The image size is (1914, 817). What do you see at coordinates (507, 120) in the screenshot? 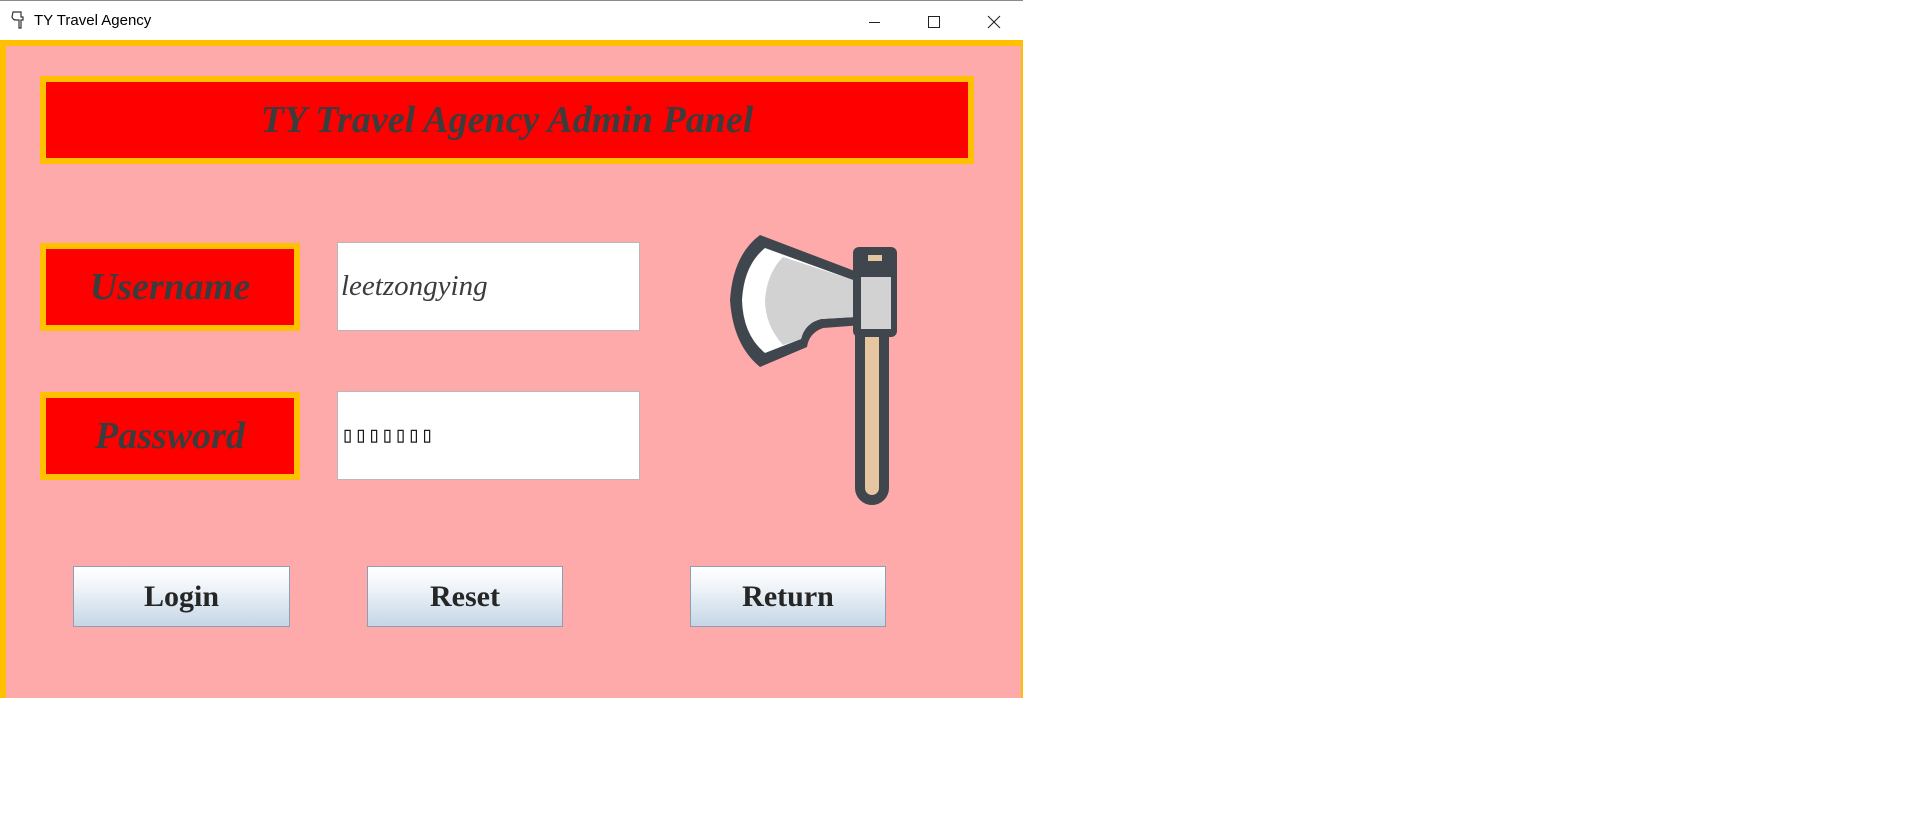
I see `page-title: TY Travel Agency Admin Panel` at bounding box center [507, 120].